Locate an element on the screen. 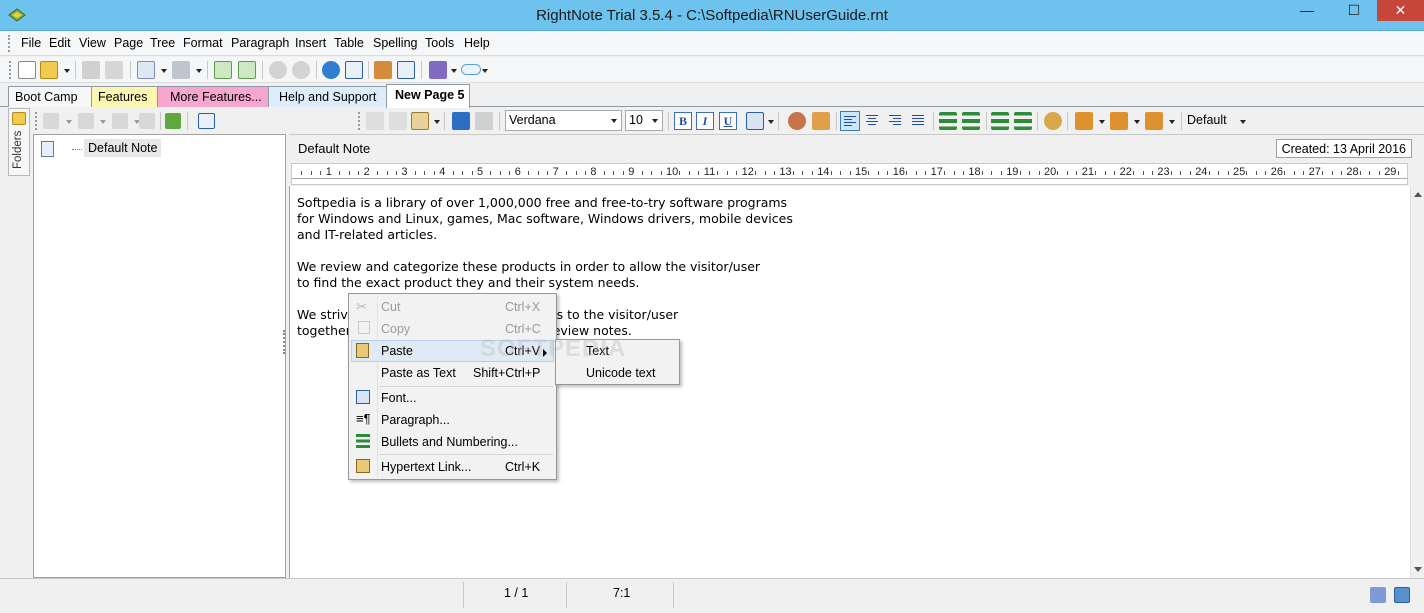  scroll-up-icon is located at coordinates (1418, 194).